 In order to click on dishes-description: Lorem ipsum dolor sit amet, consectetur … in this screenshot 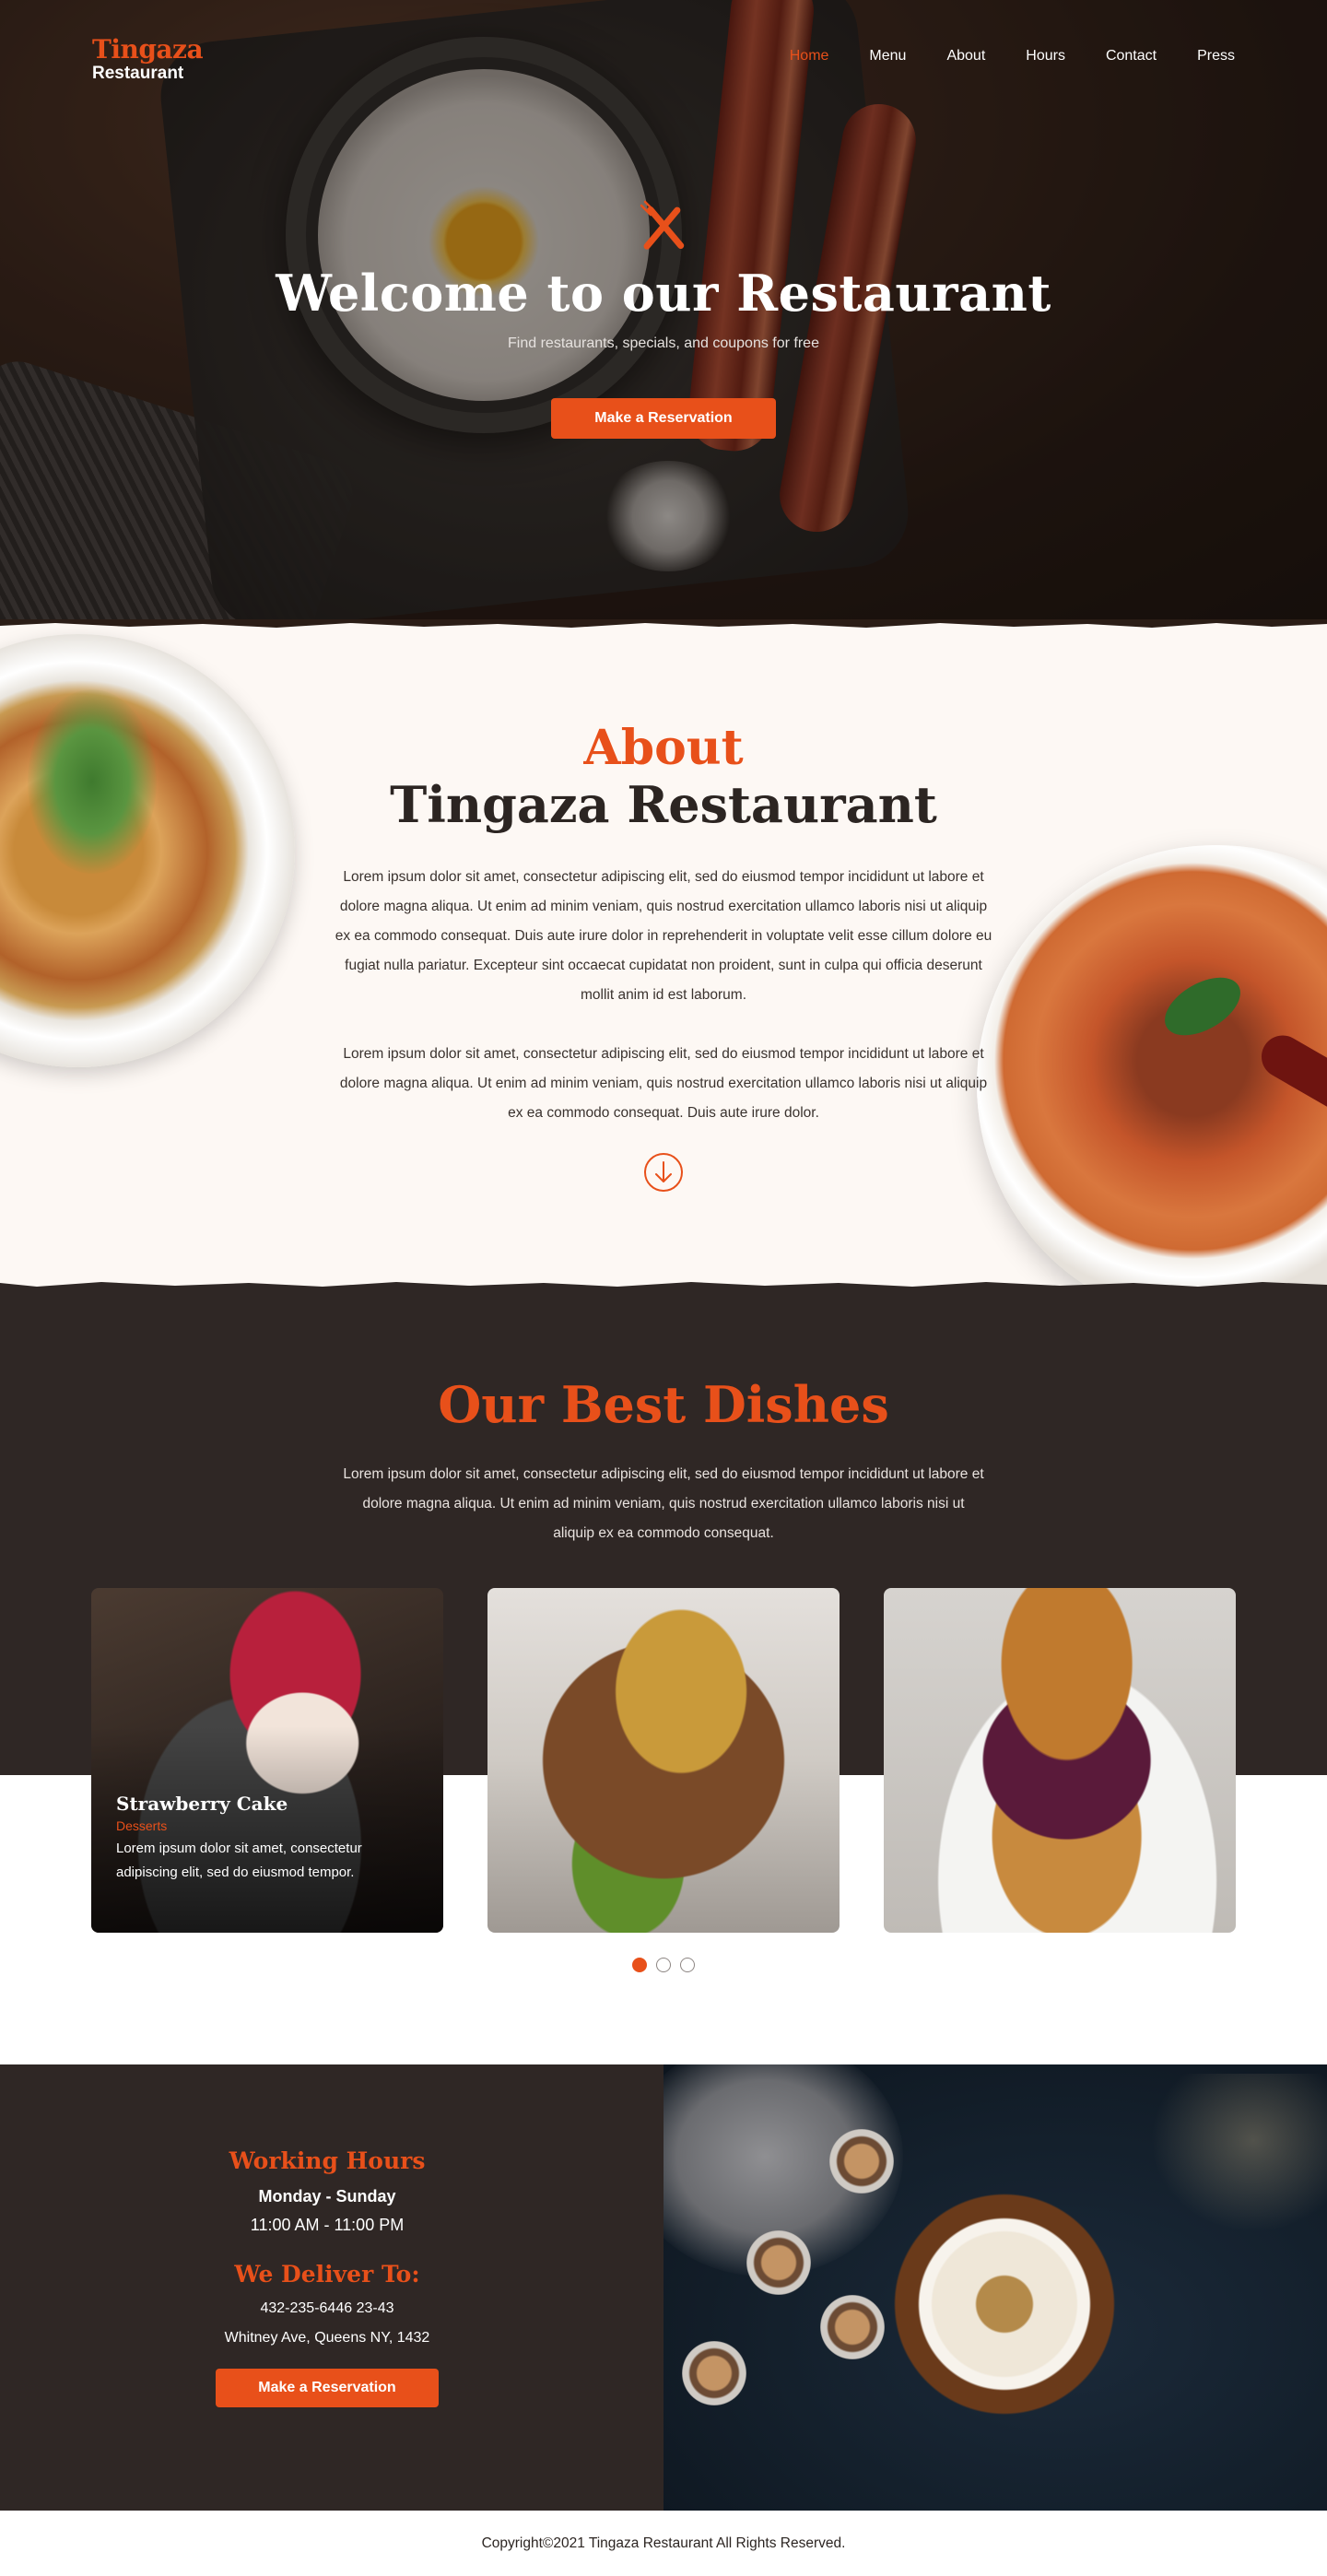, I will do `click(663, 1503)`.